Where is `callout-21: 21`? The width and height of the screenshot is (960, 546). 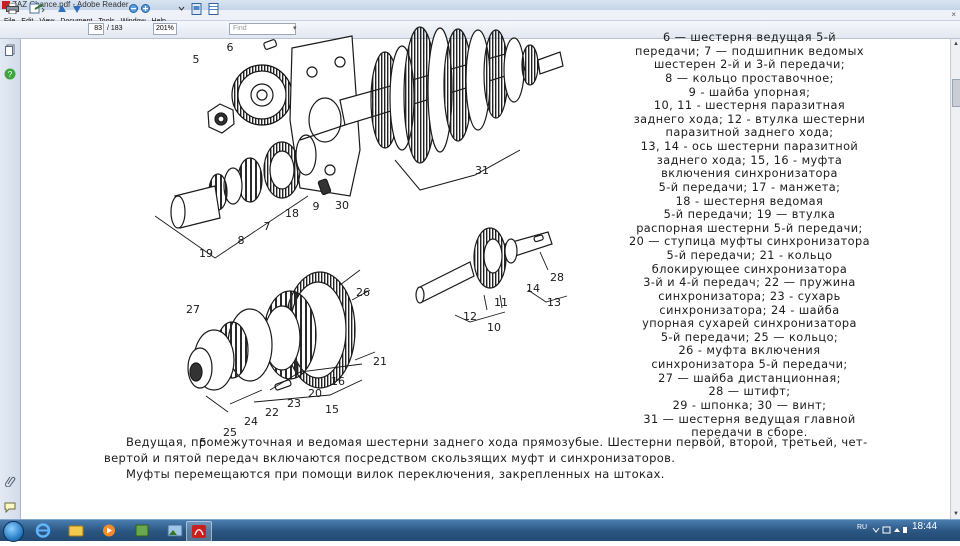
callout-21: 21 is located at coordinates (380, 361).